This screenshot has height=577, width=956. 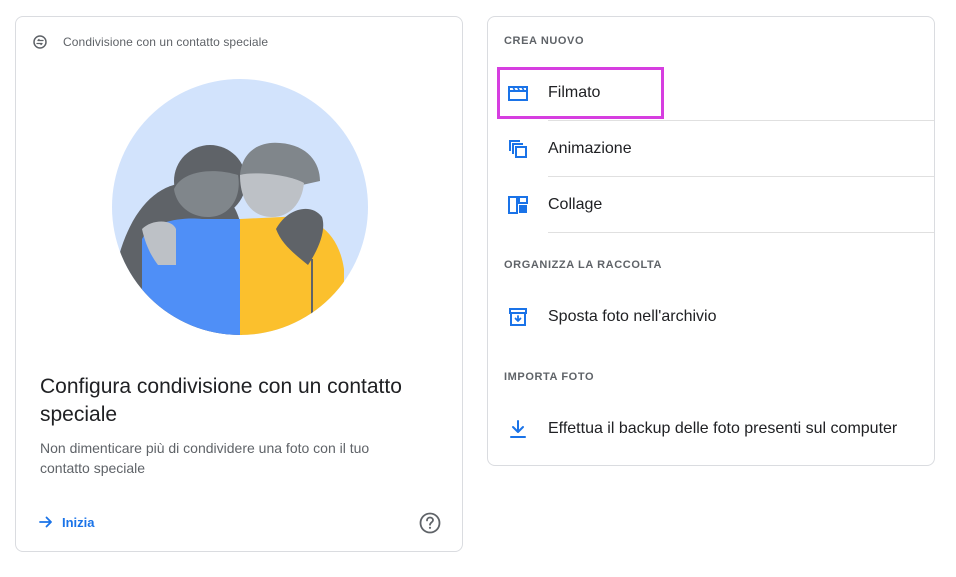 What do you see at coordinates (45, 522) in the screenshot?
I see `arrow-forward-icon` at bounding box center [45, 522].